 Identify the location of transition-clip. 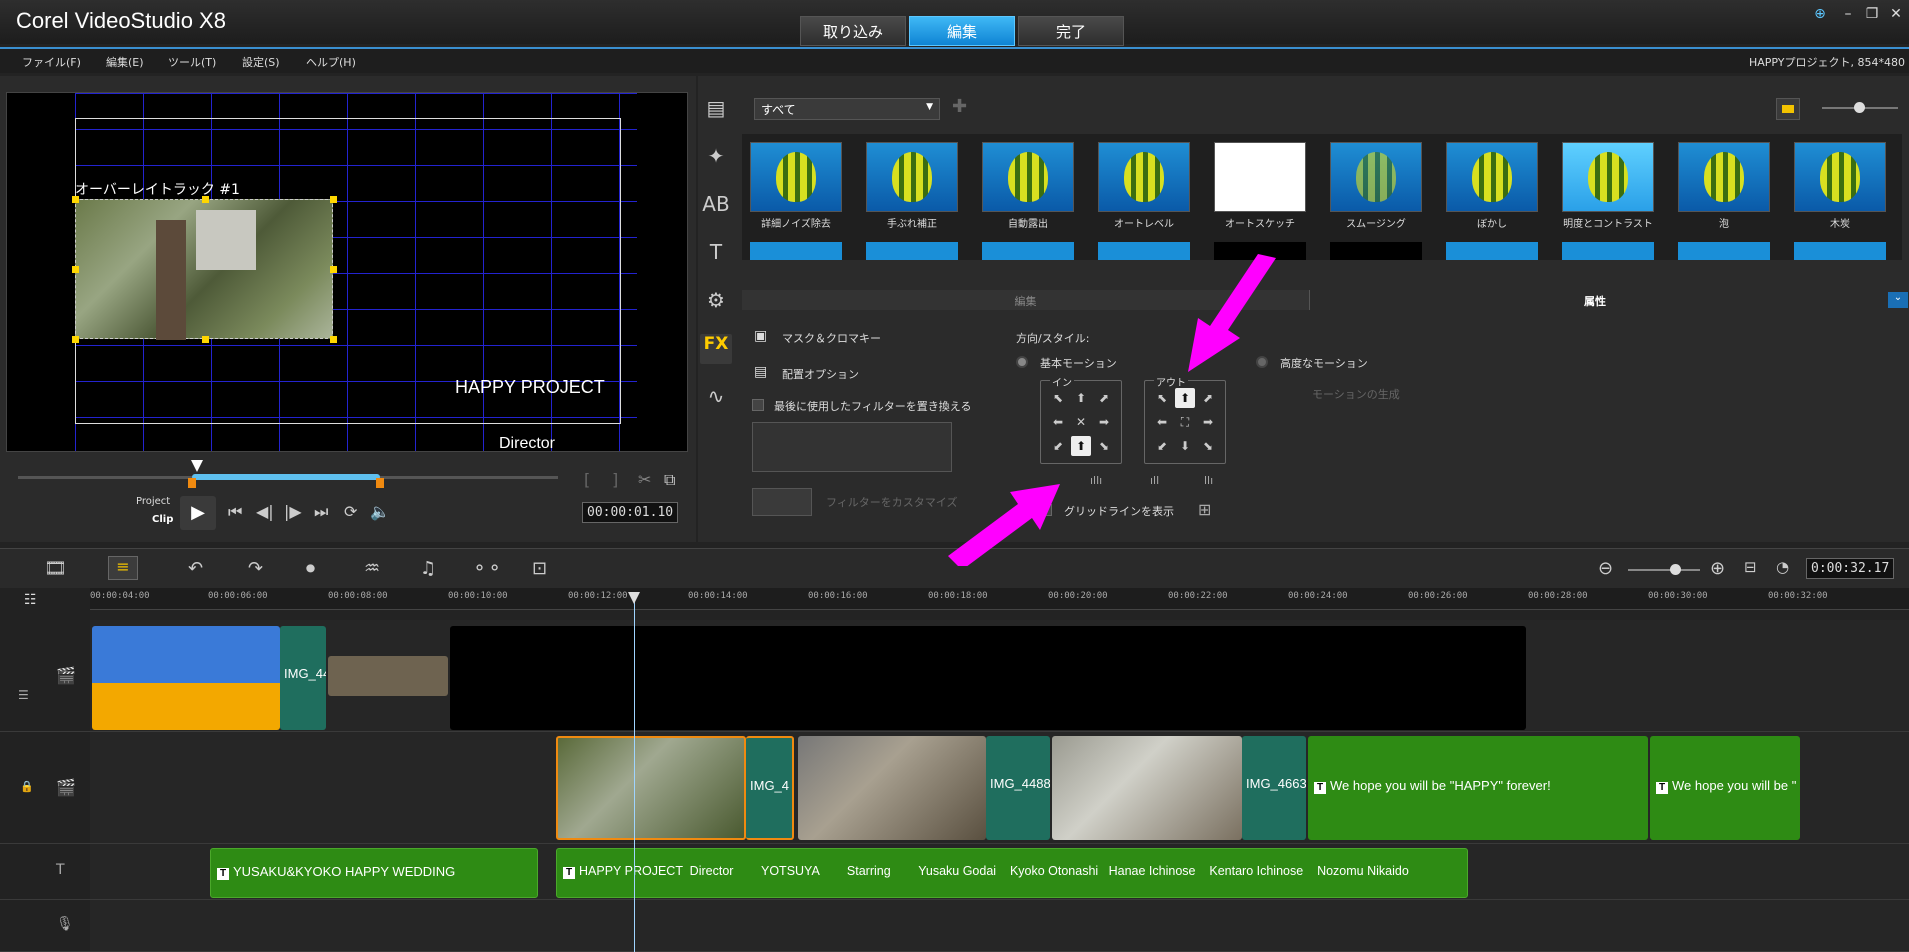
(388, 676).